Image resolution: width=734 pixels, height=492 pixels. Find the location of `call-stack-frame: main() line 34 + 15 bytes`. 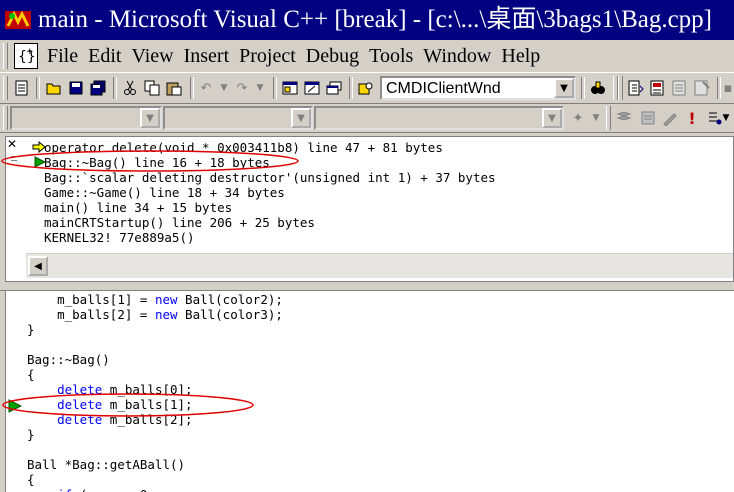

call-stack-frame: main() line 34 + 15 bytes is located at coordinates (270, 207).